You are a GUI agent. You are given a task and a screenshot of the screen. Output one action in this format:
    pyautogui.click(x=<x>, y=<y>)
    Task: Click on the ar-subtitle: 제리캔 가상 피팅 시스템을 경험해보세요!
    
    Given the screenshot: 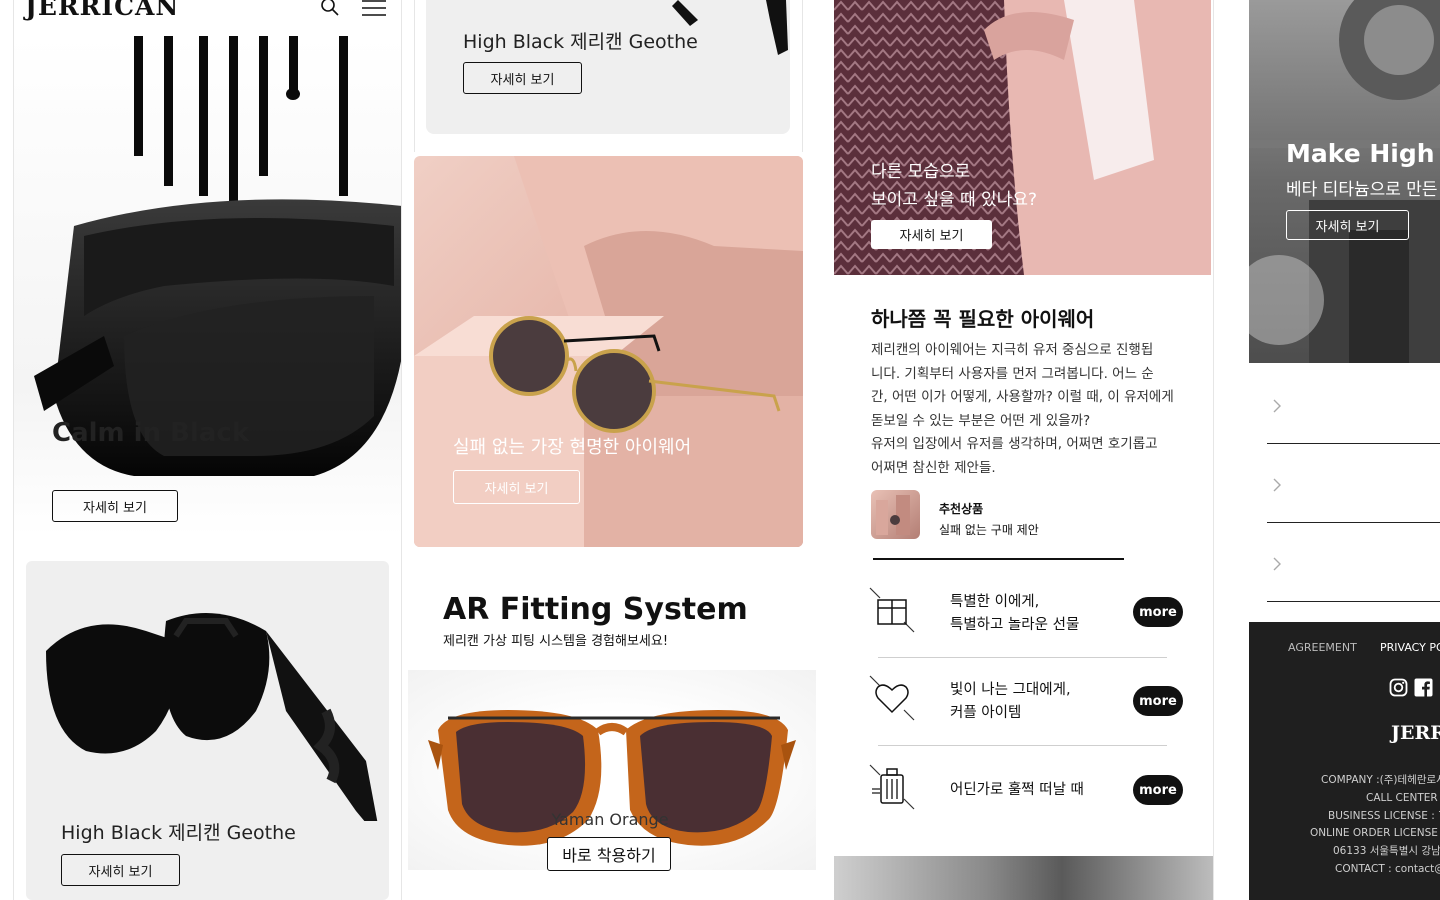 What is the action you would take?
    pyautogui.click(x=556, y=641)
    